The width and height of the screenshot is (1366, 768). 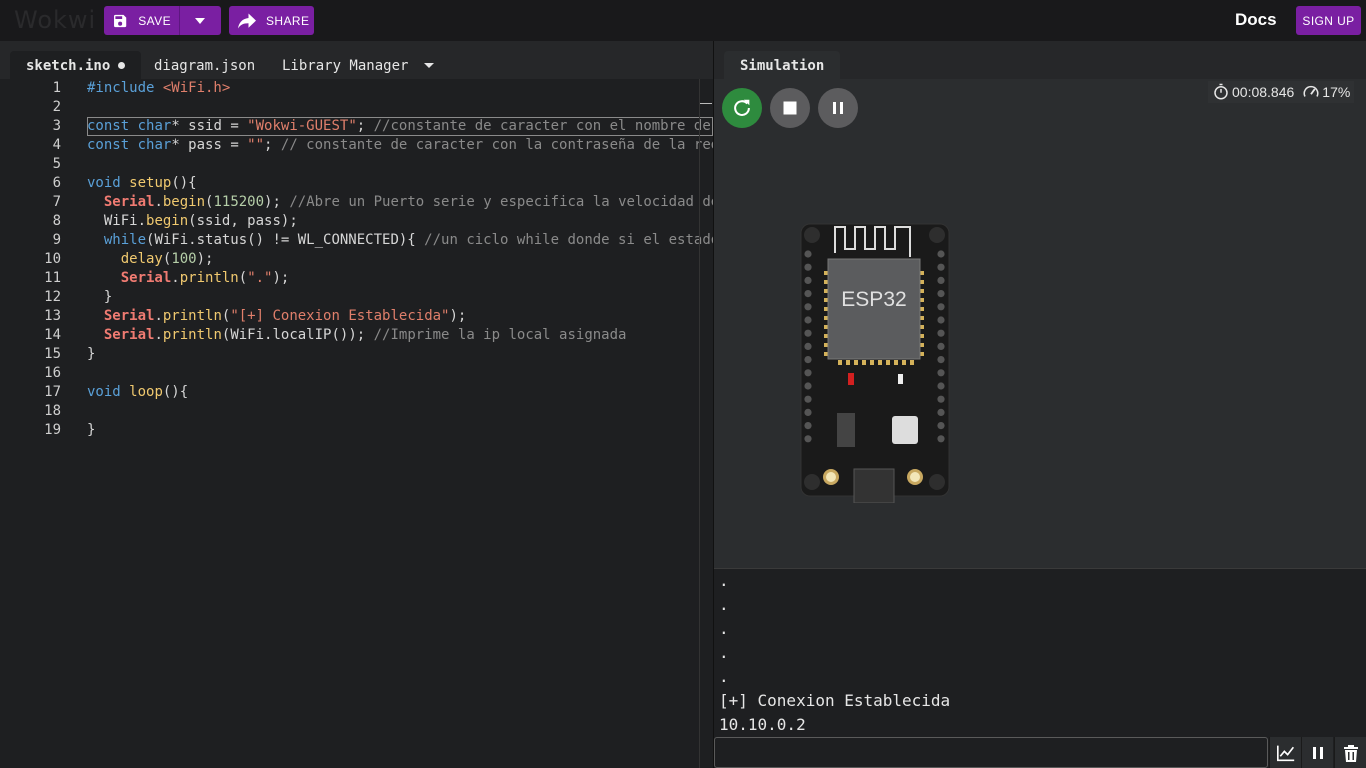 I want to click on top-bar: Wokwi SAVE SHARE Docs SIGN UP, so click(x=683, y=20).